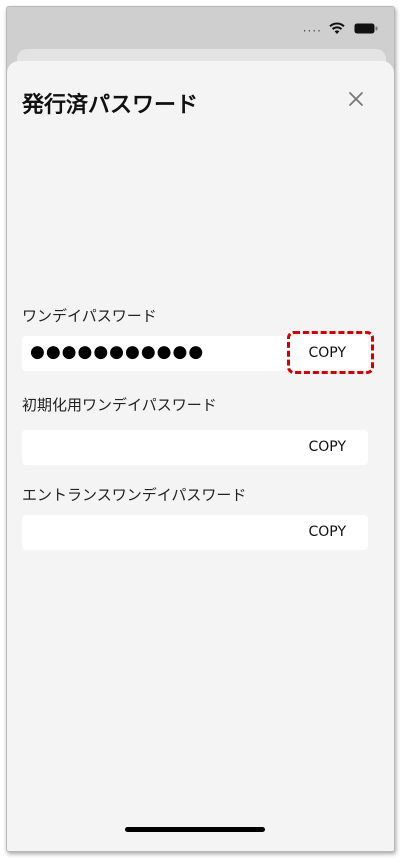 This screenshot has width=405, height=861. Describe the element at coordinates (366, 28) in the screenshot. I see `battery-icon` at that location.